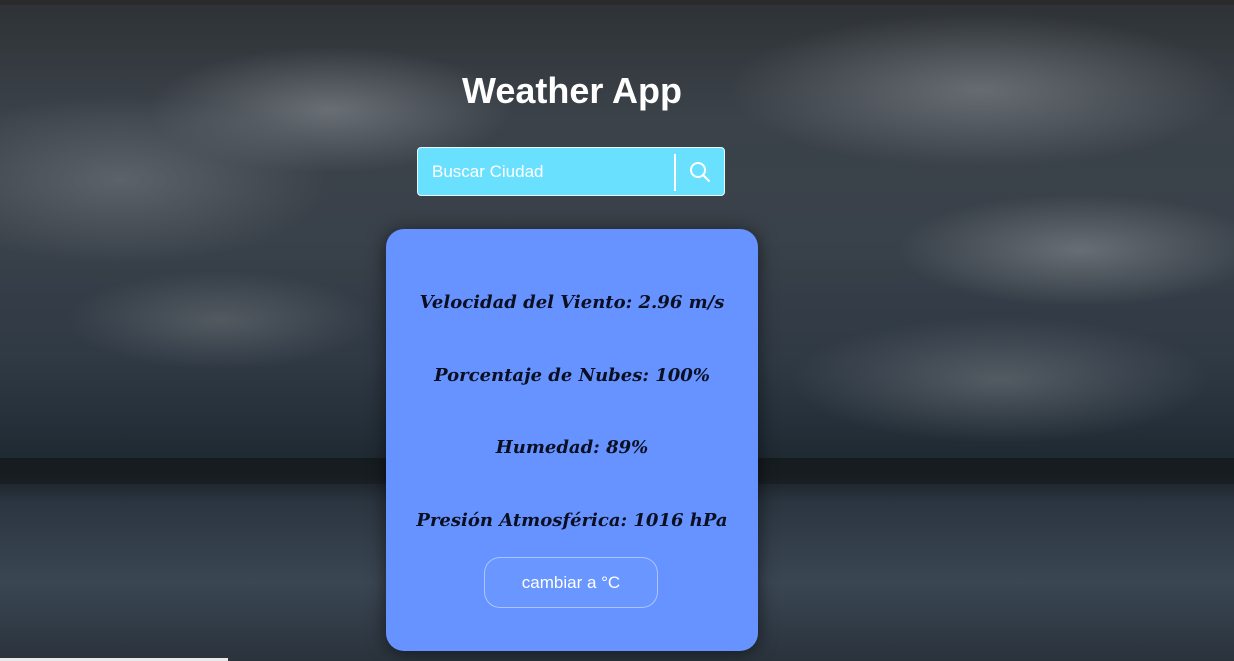 The height and width of the screenshot is (661, 1234). I want to click on pressure: Presión Atmosférica: 1016 hPa, so click(572, 520).